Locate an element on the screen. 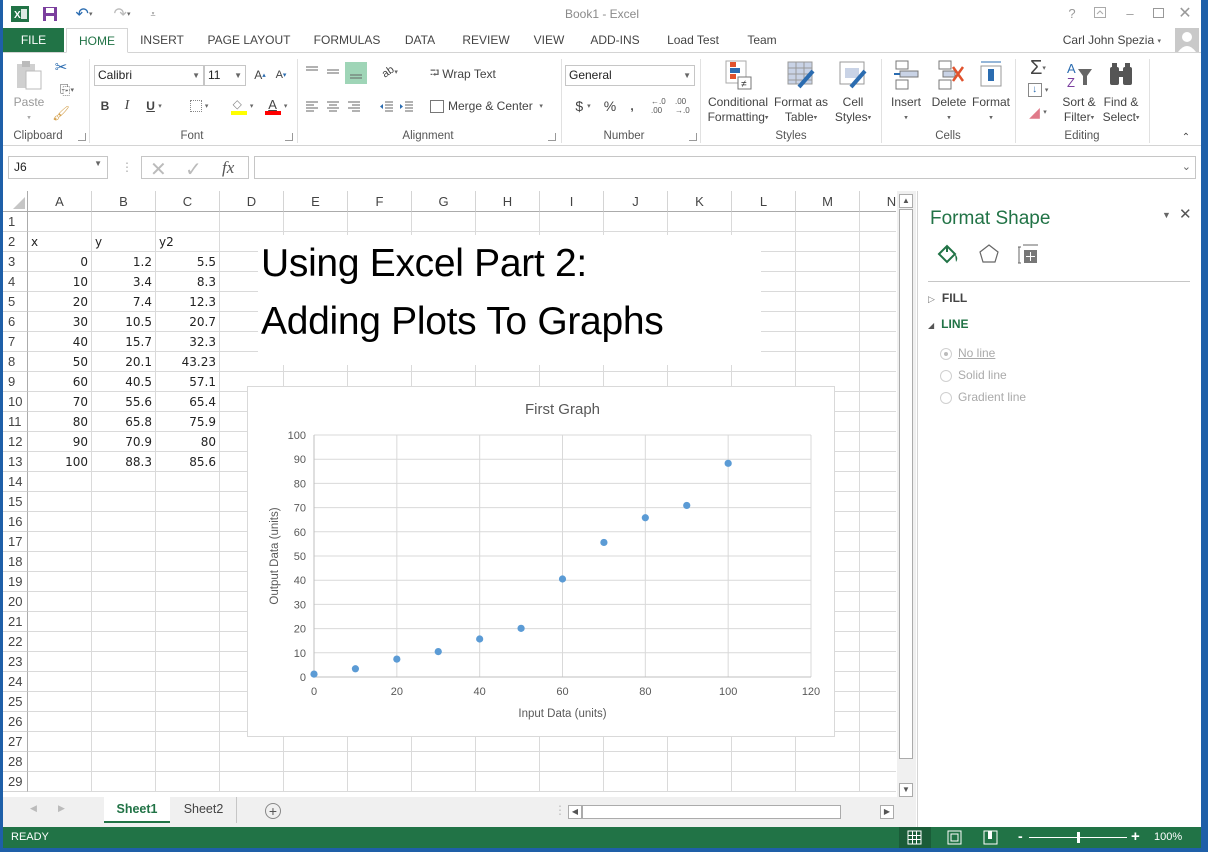 The height and width of the screenshot is (852, 1208). insert-function-icon: fx is located at coordinates (228, 168).